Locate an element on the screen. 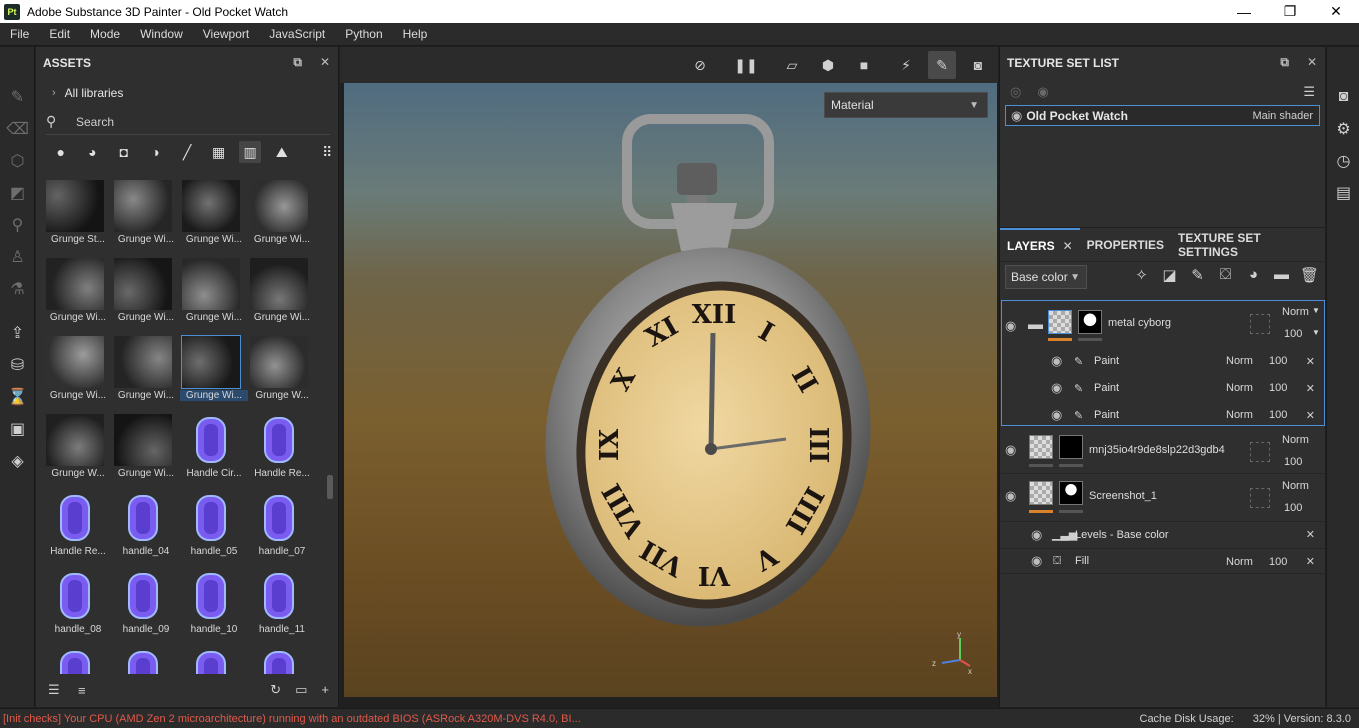 This screenshot has height=728, width=1359. procedural-filter-icon: ▦ is located at coordinates (219, 152).